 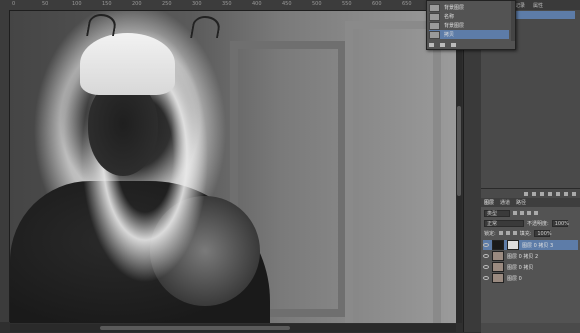 I want to click on ruler-mark: 200, so click(x=137, y=4).